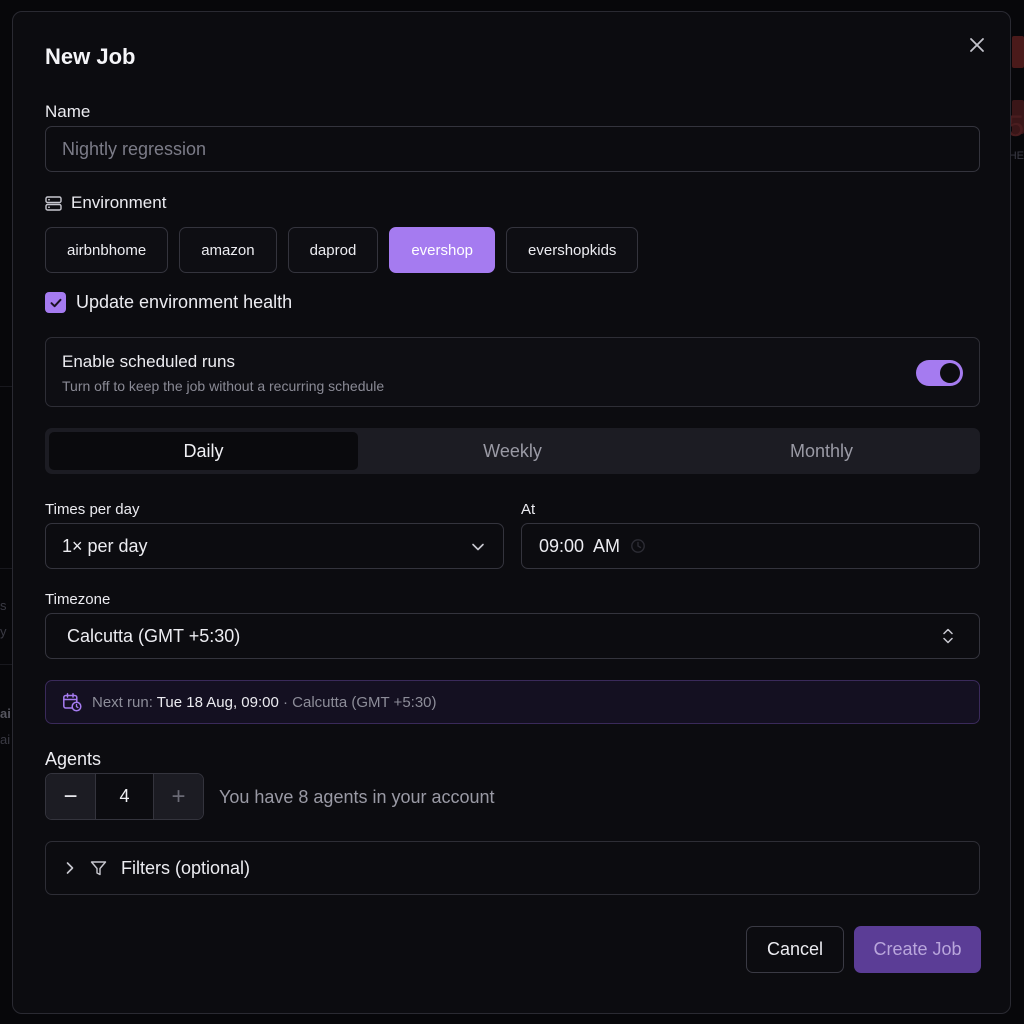  I want to click on tab-weekly: Weekly, so click(512, 451).